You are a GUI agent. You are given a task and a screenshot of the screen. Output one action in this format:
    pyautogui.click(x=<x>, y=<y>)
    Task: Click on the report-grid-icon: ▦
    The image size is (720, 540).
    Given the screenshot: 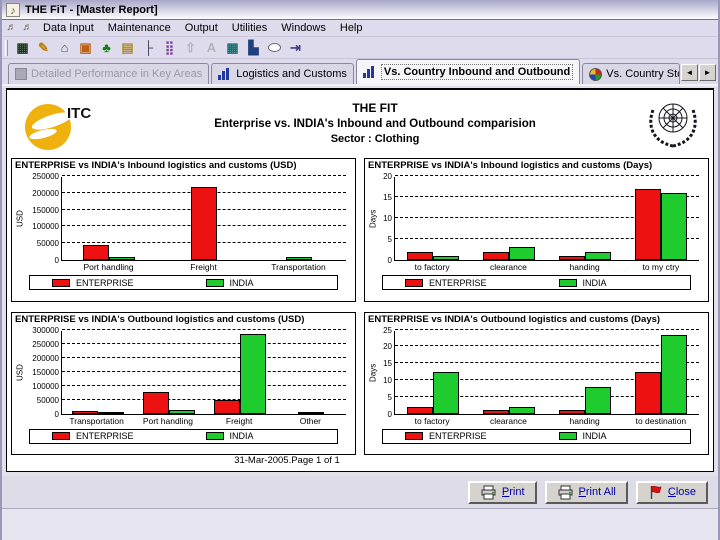 What is the action you would take?
    pyautogui.click(x=22, y=47)
    